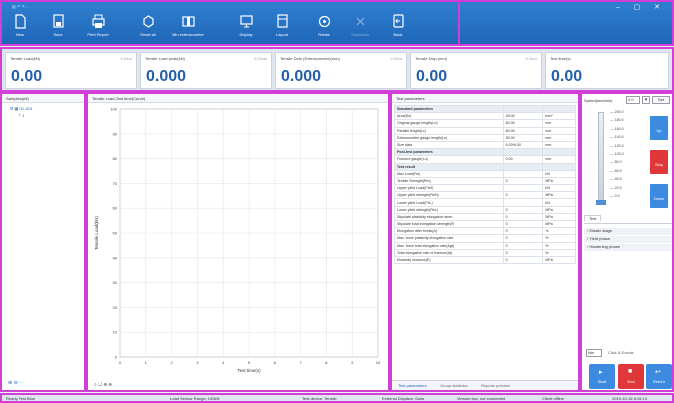  What do you see at coordinates (166, 76) in the screenshot?
I see `readout-value: 0.000` at bounding box center [166, 76].